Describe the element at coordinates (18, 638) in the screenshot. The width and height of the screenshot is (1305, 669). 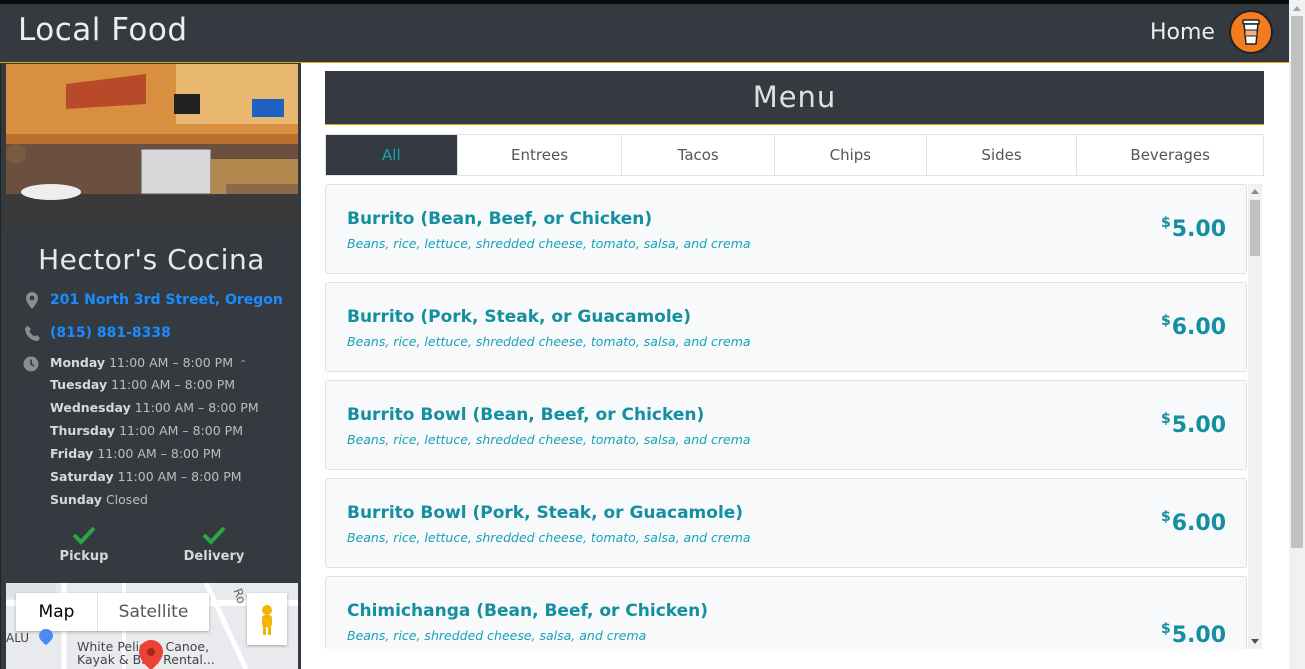
I see `map-place-label: ALU` at that location.